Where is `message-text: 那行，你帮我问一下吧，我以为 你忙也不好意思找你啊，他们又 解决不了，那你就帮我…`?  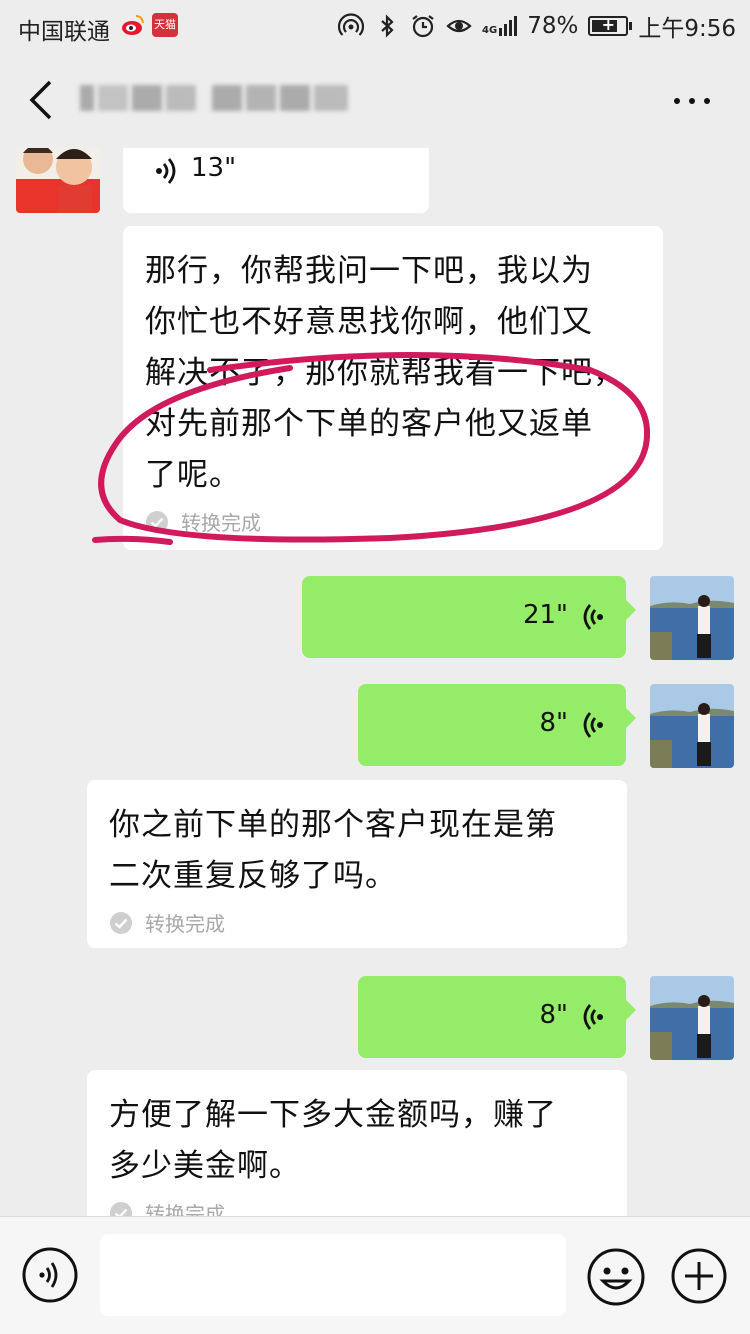 message-text: 那行，你帮我问一下吧，我以为 你忙也不好意思找你啊，他们又 解决不了，那你就帮我… is located at coordinates (385, 373).